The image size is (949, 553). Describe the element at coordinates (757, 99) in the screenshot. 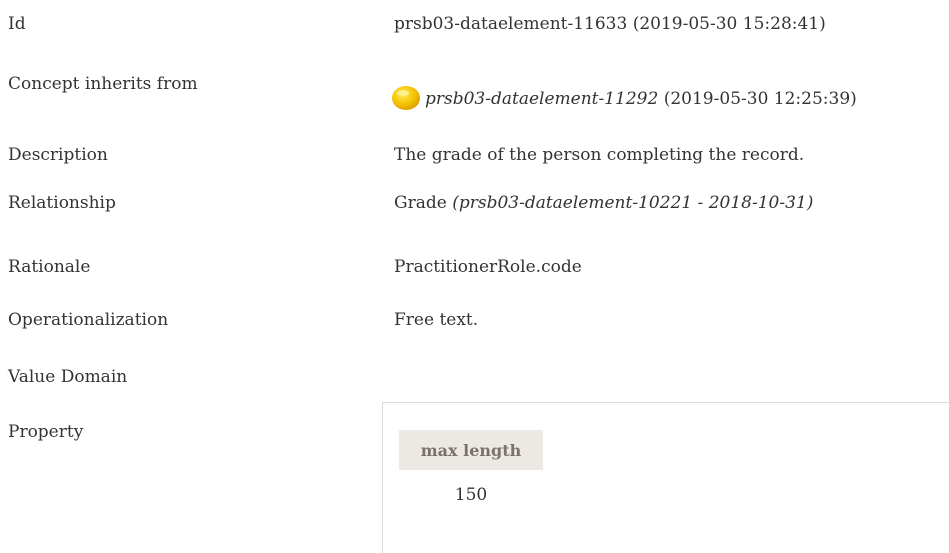

I see `inherits-date: (2019-05-30 12:25:39)` at that location.